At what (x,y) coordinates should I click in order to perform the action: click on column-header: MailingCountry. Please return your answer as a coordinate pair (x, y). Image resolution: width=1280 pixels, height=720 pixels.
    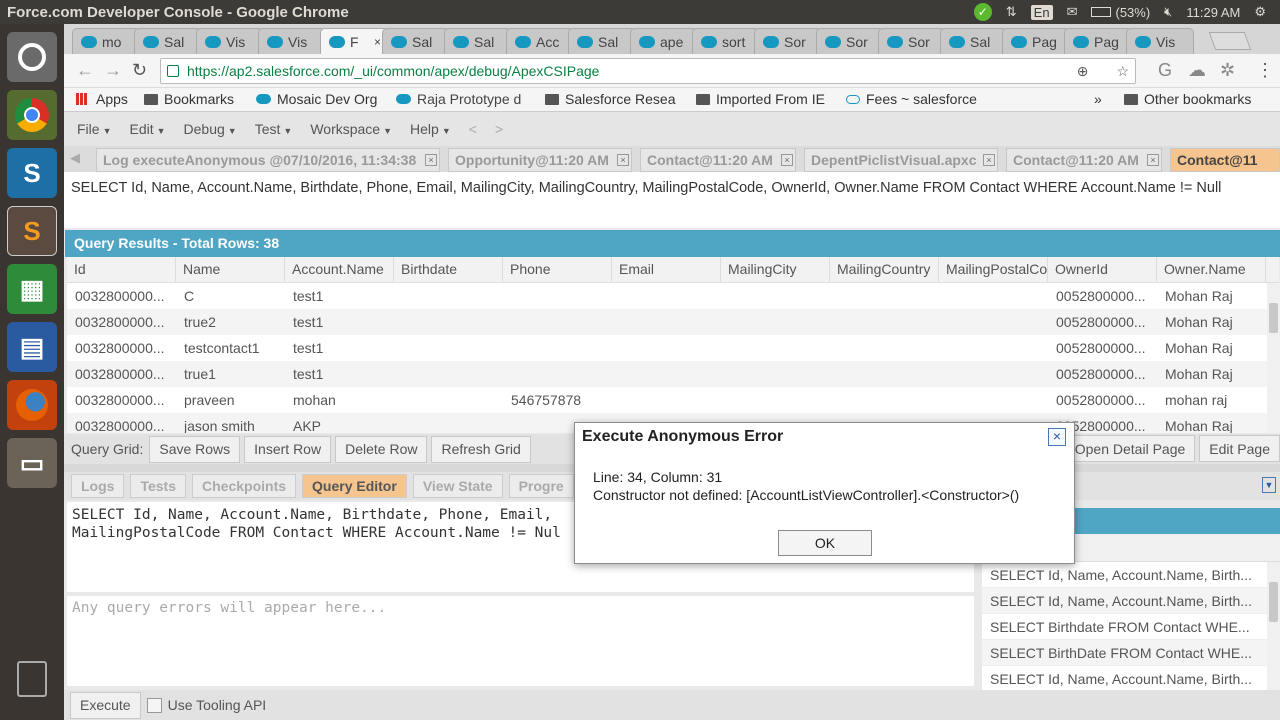
    Looking at the image, I should click on (884, 269).